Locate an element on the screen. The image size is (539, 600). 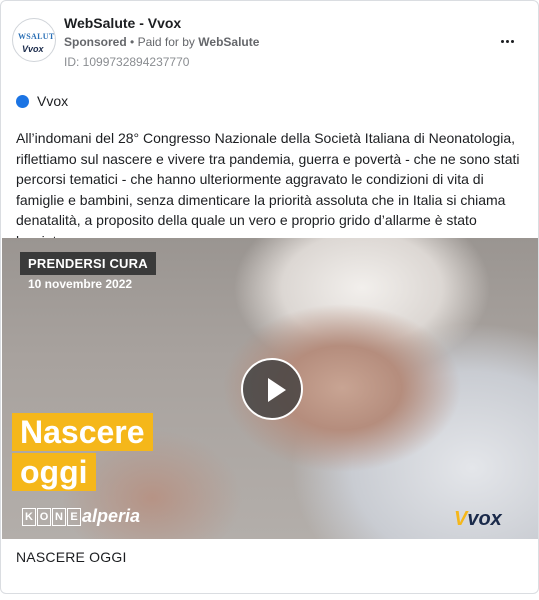
platform-dot-icon is located at coordinates (22, 101).